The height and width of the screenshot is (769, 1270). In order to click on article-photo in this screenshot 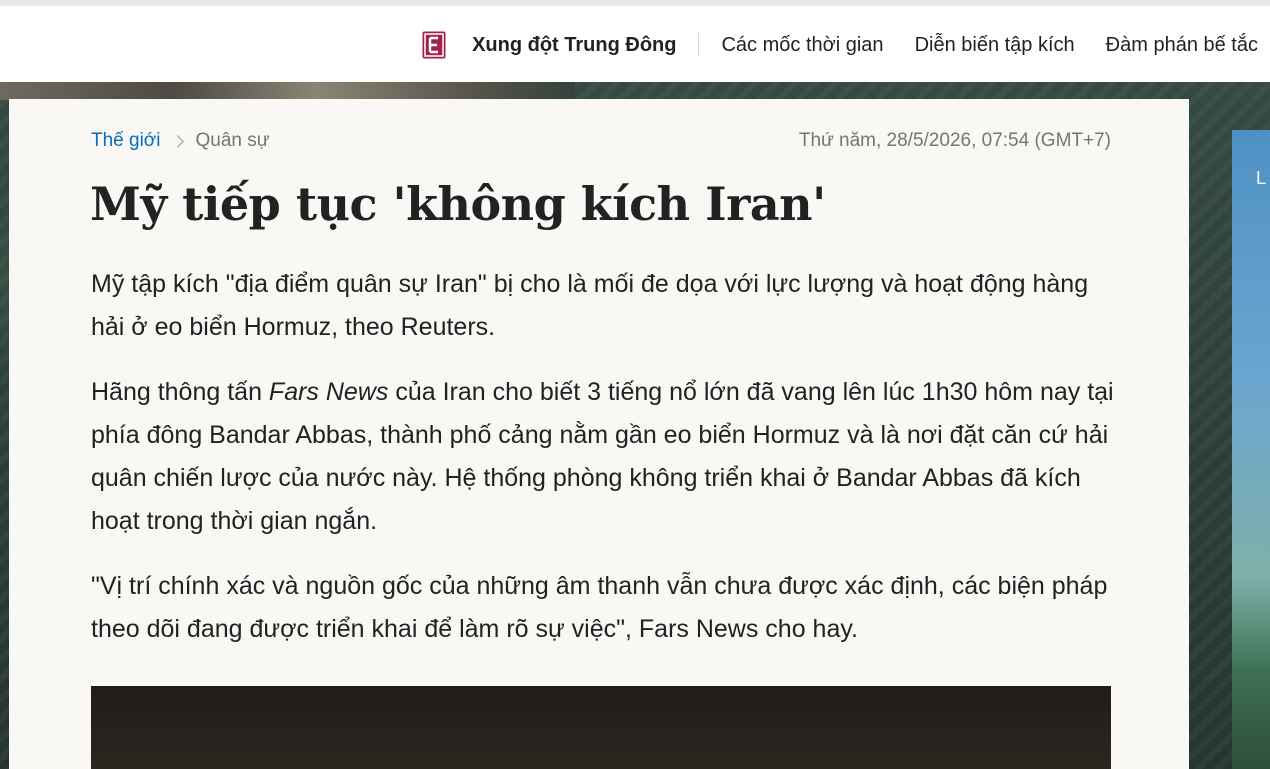, I will do `click(601, 727)`.